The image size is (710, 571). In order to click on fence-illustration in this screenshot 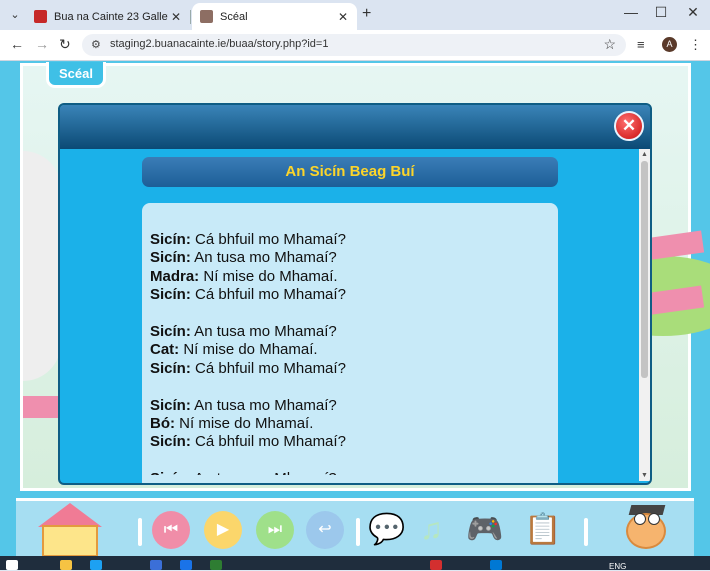, I will do `click(43, 407)`.